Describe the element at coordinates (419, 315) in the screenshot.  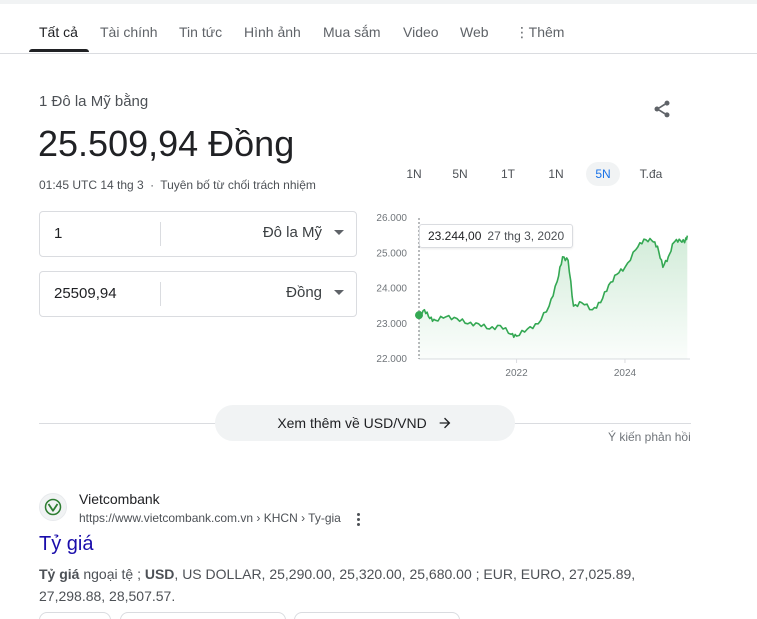
I see `hover-point` at that location.